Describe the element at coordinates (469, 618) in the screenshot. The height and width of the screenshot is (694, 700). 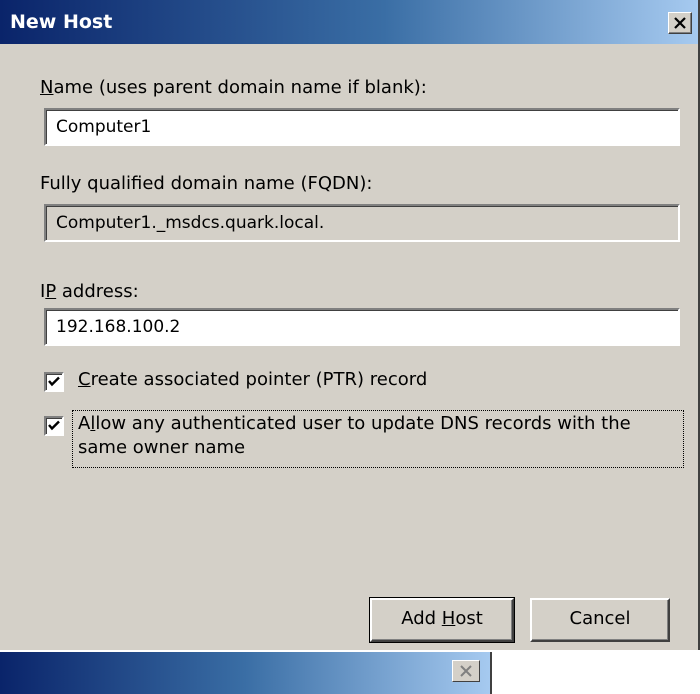
I see `add-host-label-text: ost` at that location.